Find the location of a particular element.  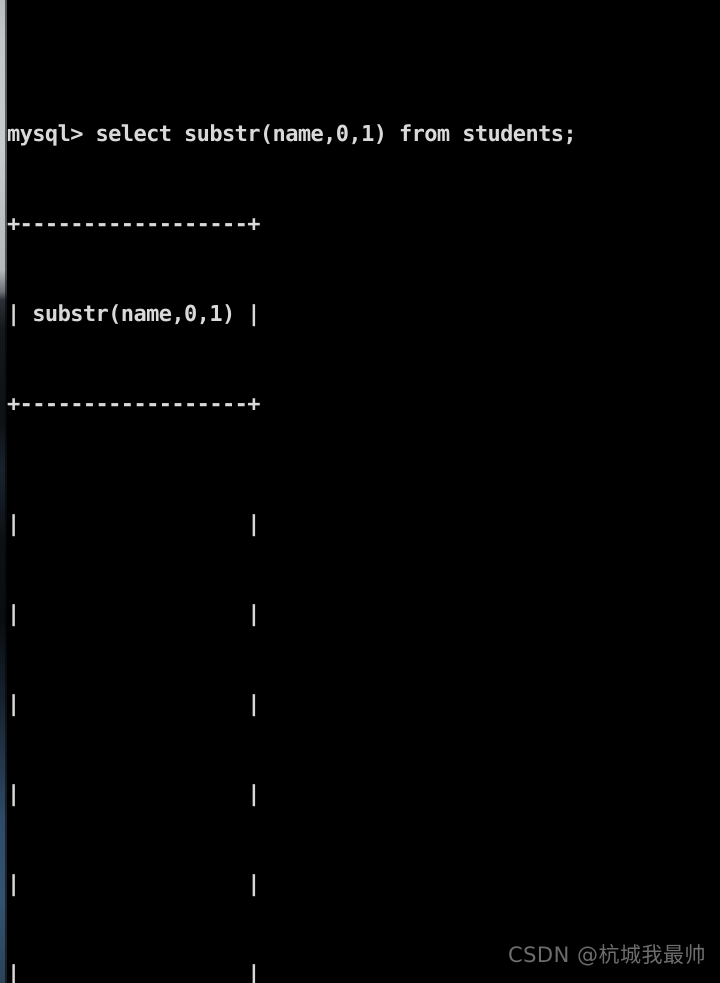

watermark: CSDN @杭城我最帅 is located at coordinates (606, 955).